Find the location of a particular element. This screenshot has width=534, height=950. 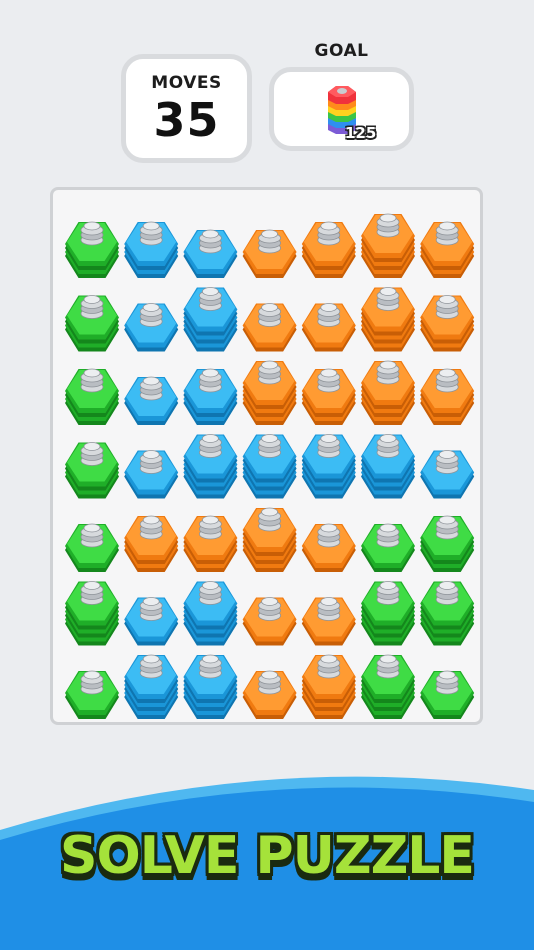

solve-puzzle-title: SOLVE PUZZLE is located at coordinates (267, 856).